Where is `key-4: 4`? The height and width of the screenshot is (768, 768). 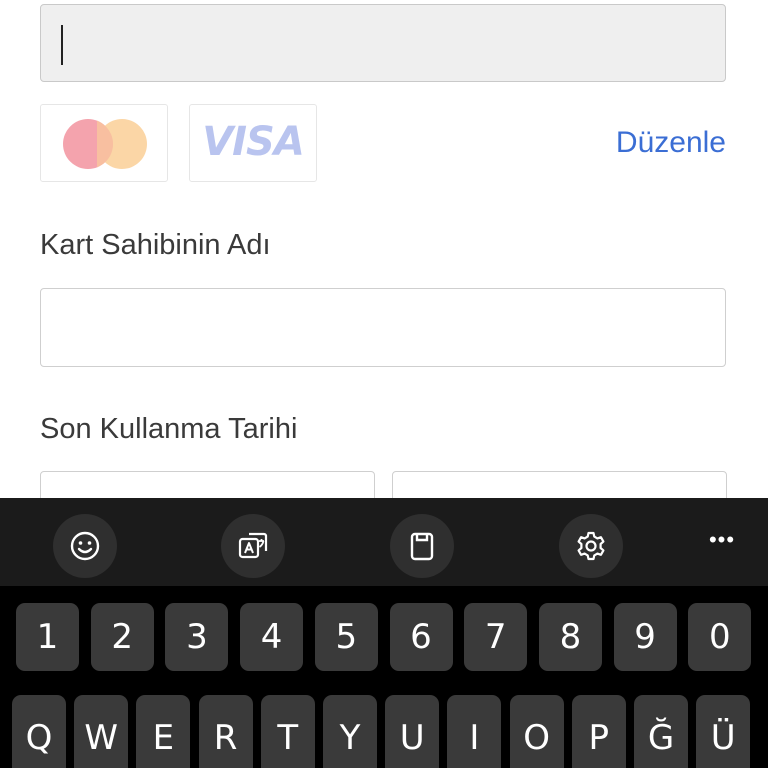 key-4: 4 is located at coordinates (272, 637).